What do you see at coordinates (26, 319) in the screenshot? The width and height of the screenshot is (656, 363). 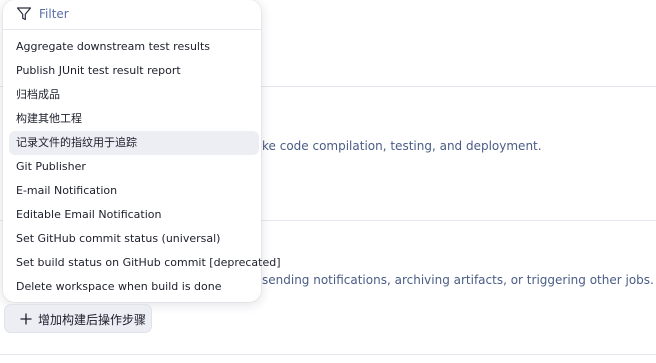 I see `plus-icon` at bounding box center [26, 319].